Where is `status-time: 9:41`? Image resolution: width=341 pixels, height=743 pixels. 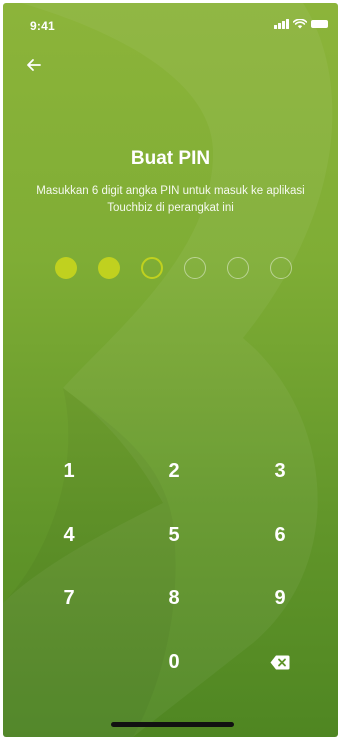 status-time: 9:41 is located at coordinates (42, 26).